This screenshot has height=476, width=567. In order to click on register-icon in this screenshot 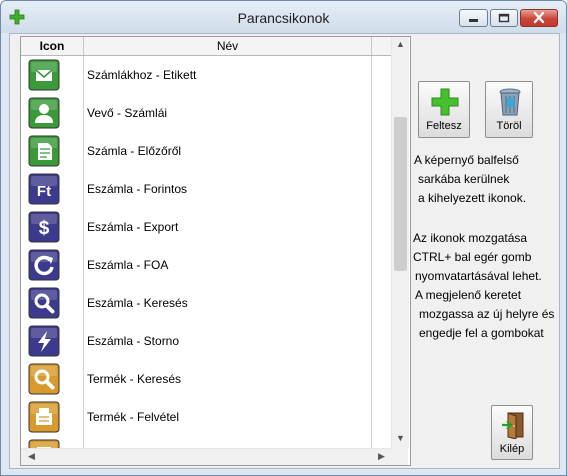, I will do `click(44, 417)`.